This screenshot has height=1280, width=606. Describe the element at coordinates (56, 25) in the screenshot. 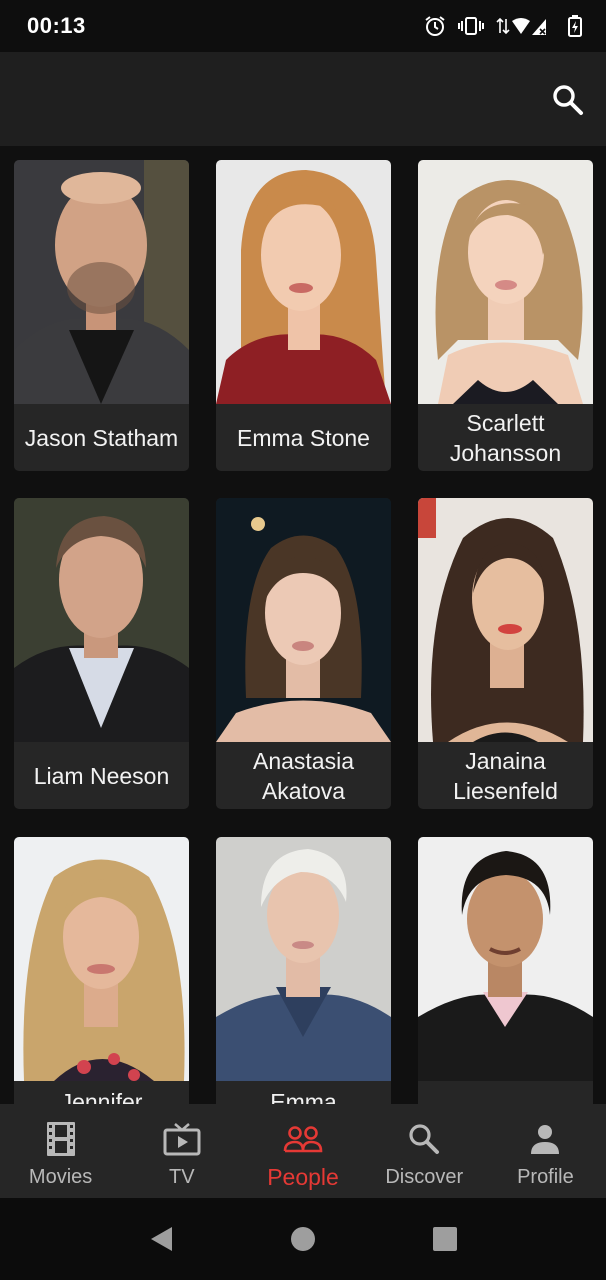

I see `status-time: 00:13` at that location.